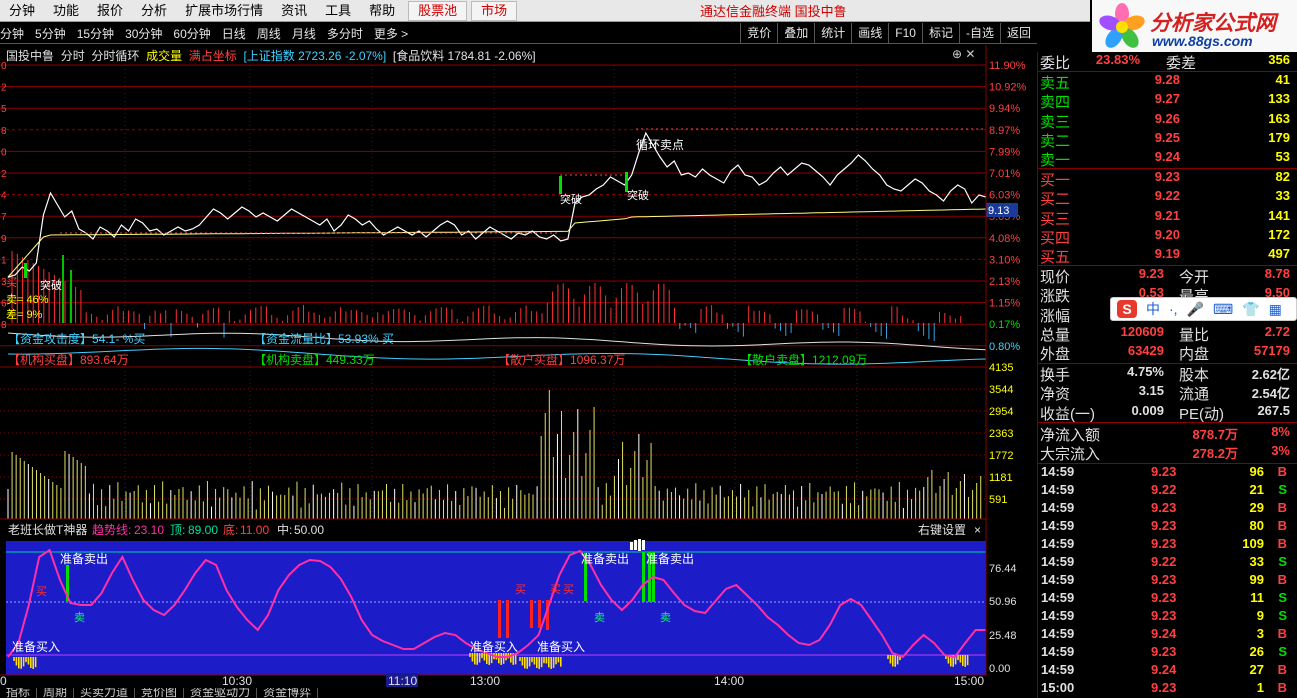  What do you see at coordinates (599, 617) in the screenshot?
I see `sell-signal-label: 卖` at bounding box center [599, 617].